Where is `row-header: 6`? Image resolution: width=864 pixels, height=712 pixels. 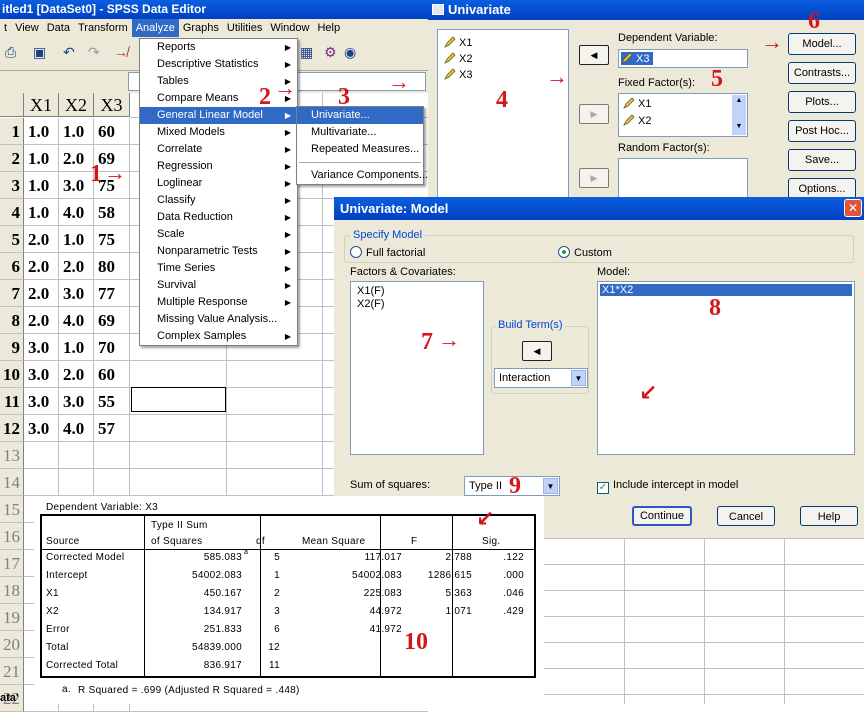 row-header: 6 is located at coordinates (12, 266).